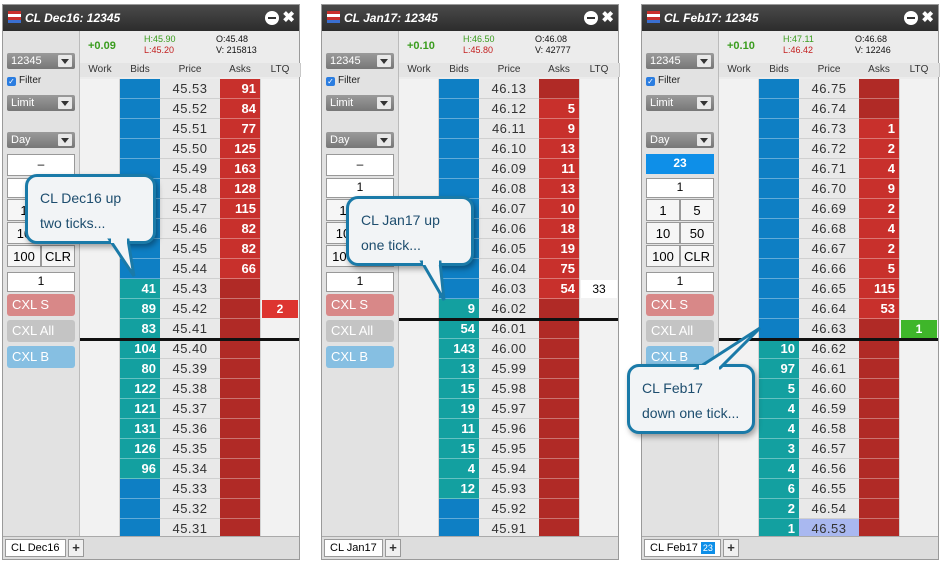  What do you see at coordinates (680, 305) in the screenshot?
I see `cancel-sells-button: CXL S` at bounding box center [680, 305].